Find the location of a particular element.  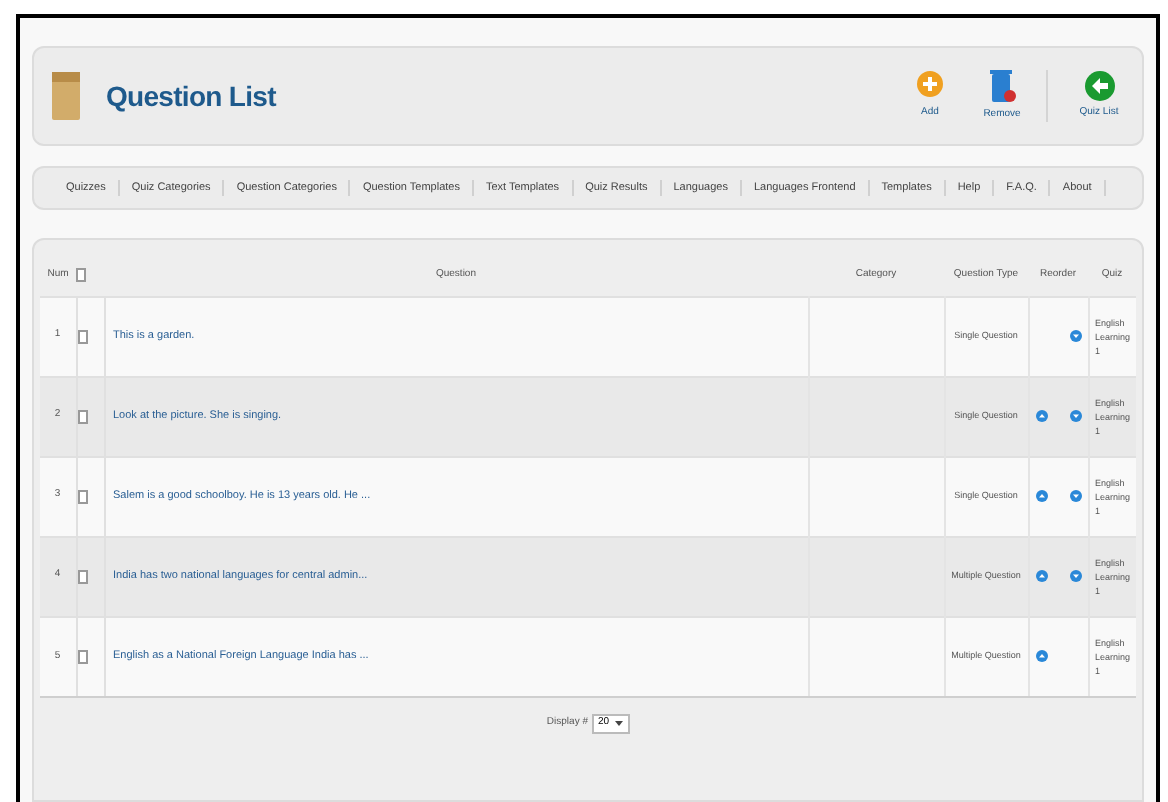

plus-icon is located at coordinates (930, 86).